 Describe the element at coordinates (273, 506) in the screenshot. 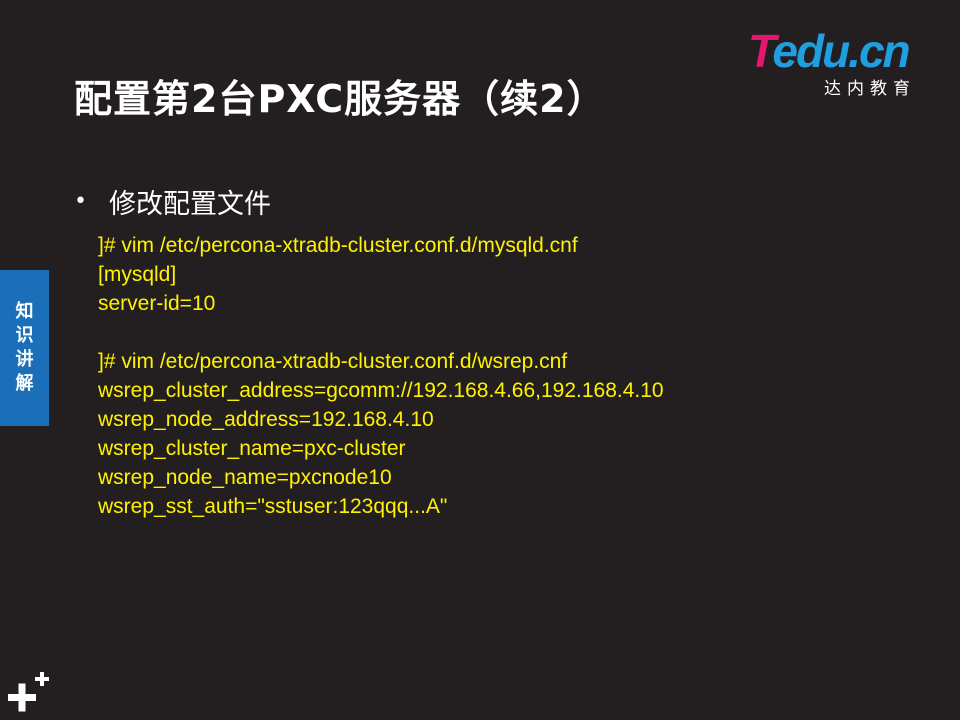

I see `code-line: wsrep_sst_auth="sstuser:123qqq...A"` at that location.